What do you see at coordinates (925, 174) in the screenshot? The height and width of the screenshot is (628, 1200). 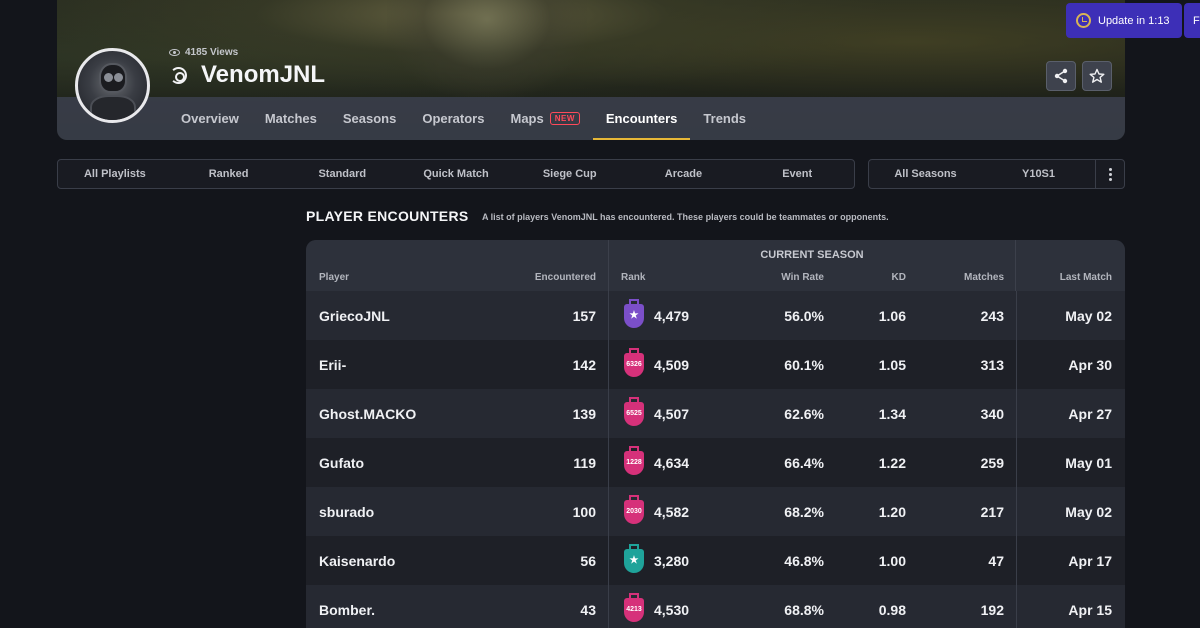 I see `filter-all-seasons: All Seasons` at bounding box center [925, 174].